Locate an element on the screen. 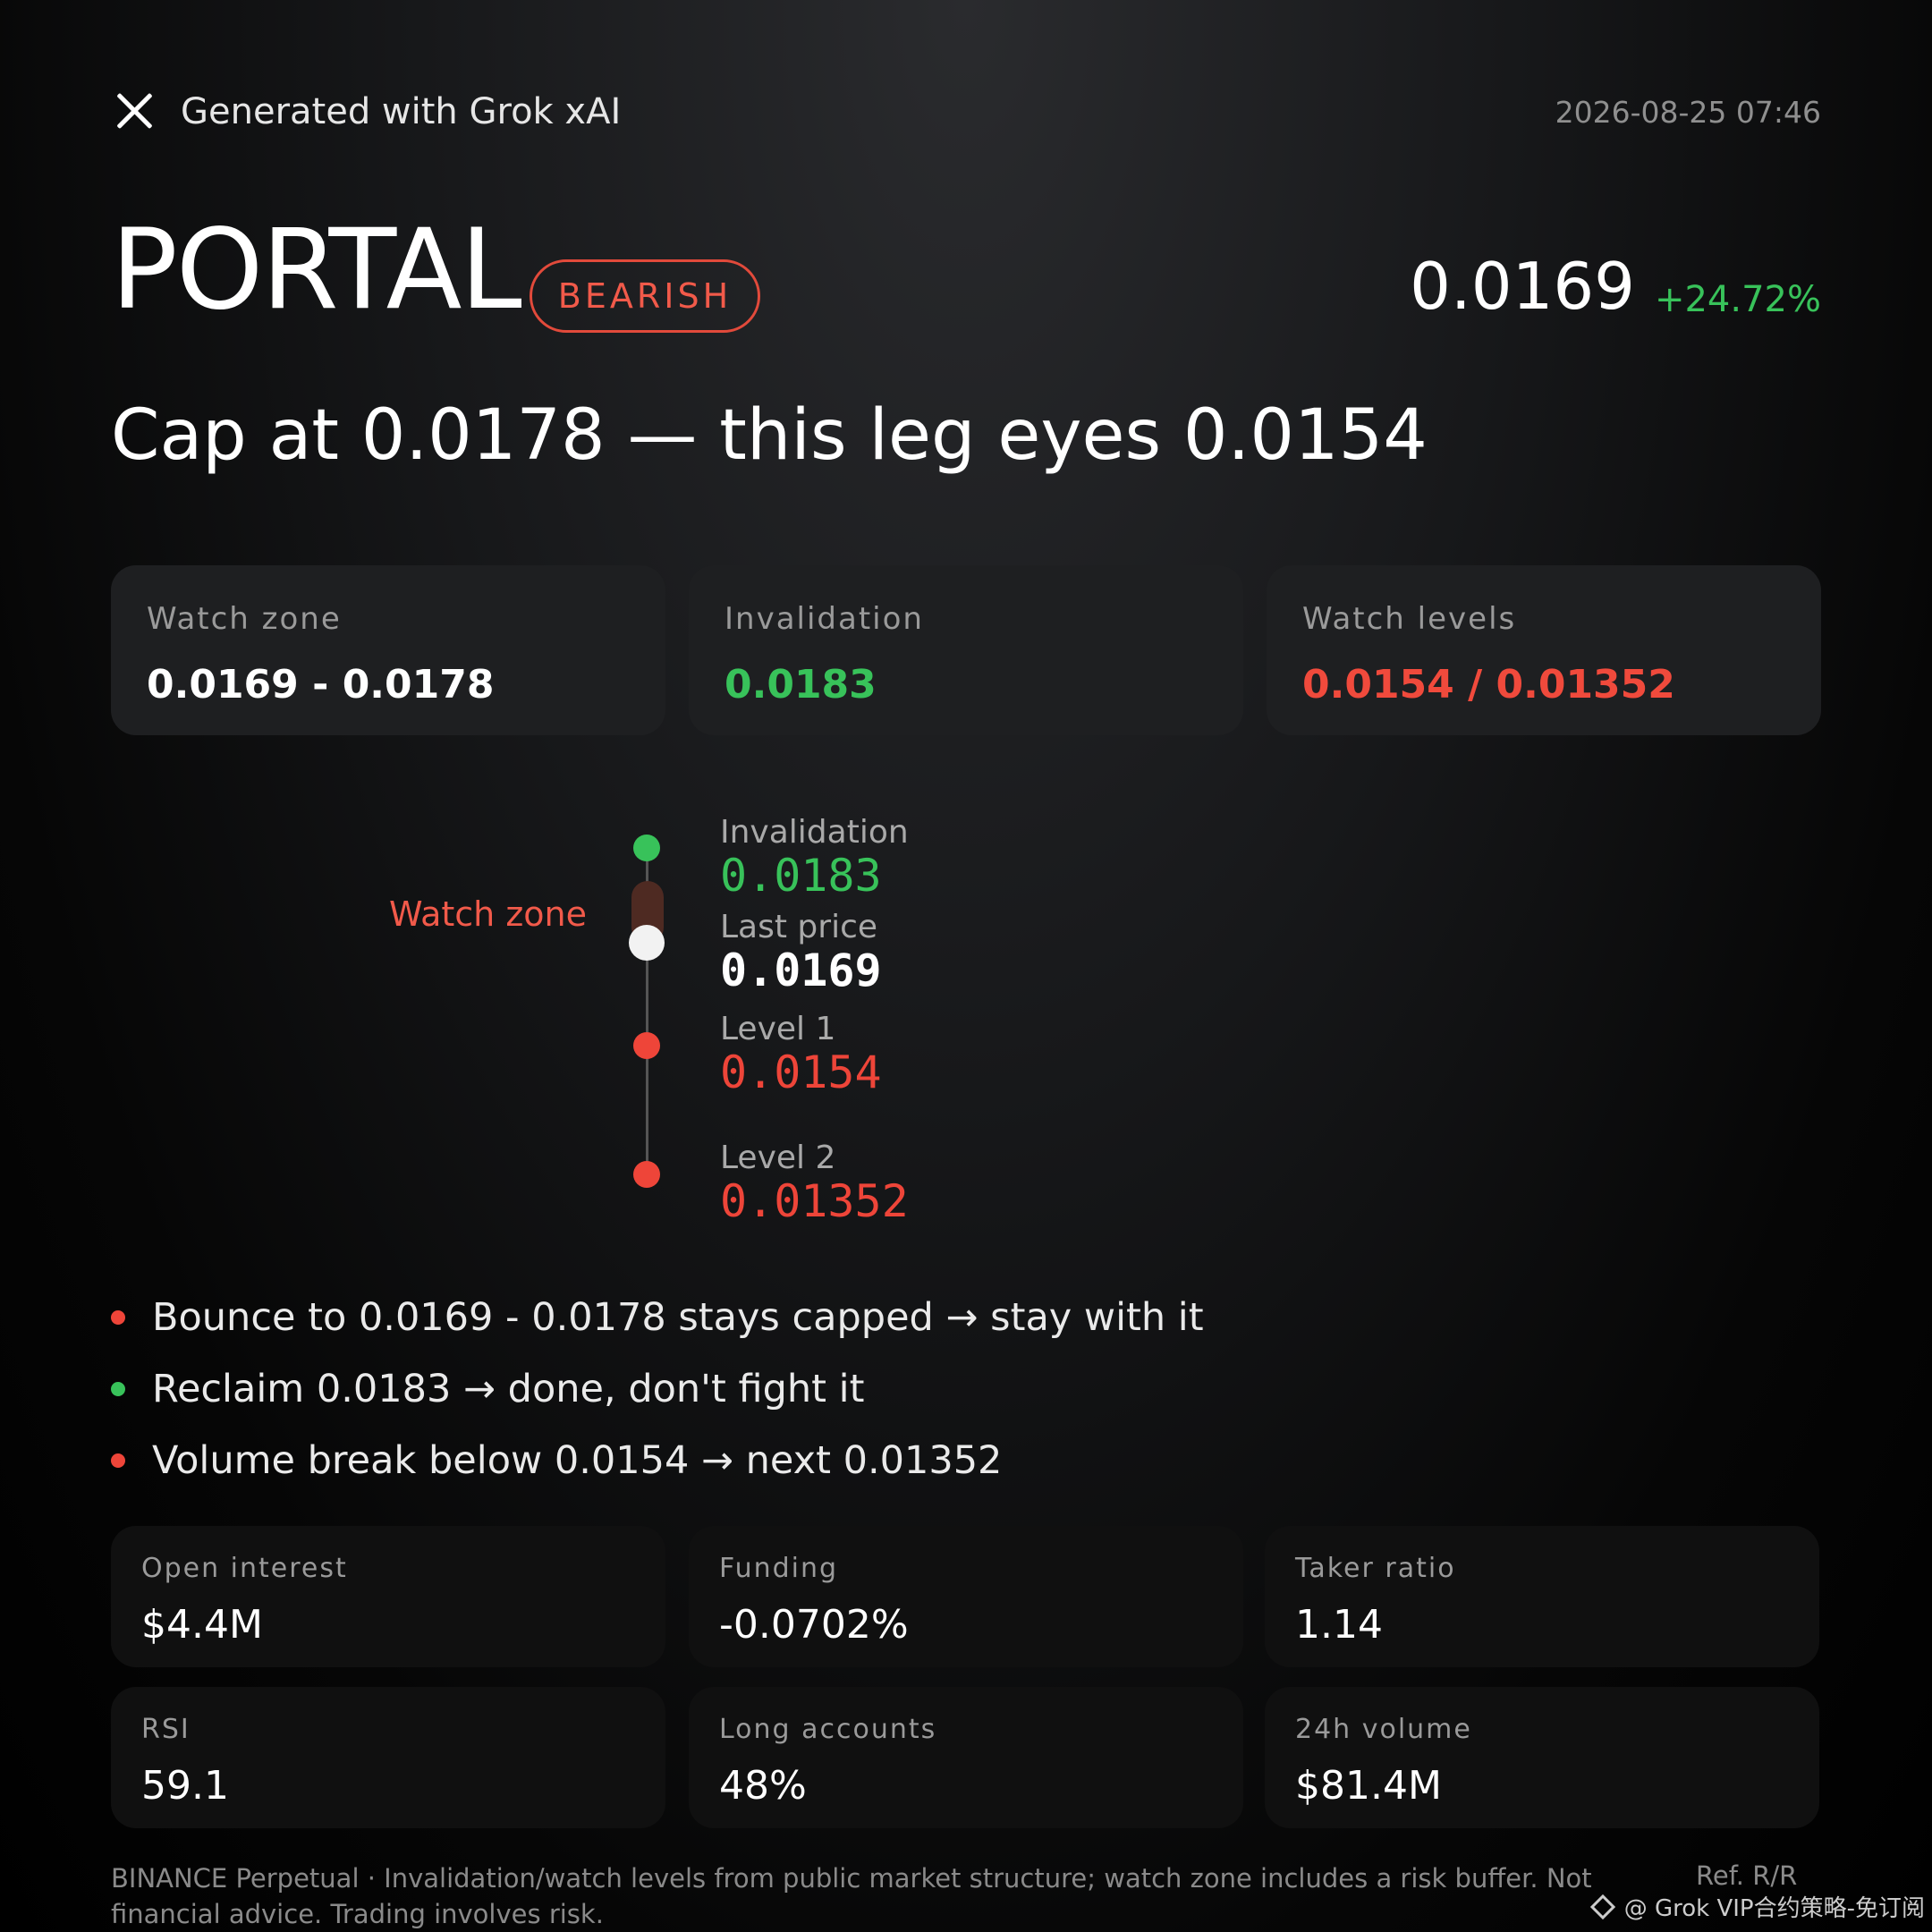 This screenshot has width=1932, height=1932. level1-marker is located at coordinates (646, 1045).